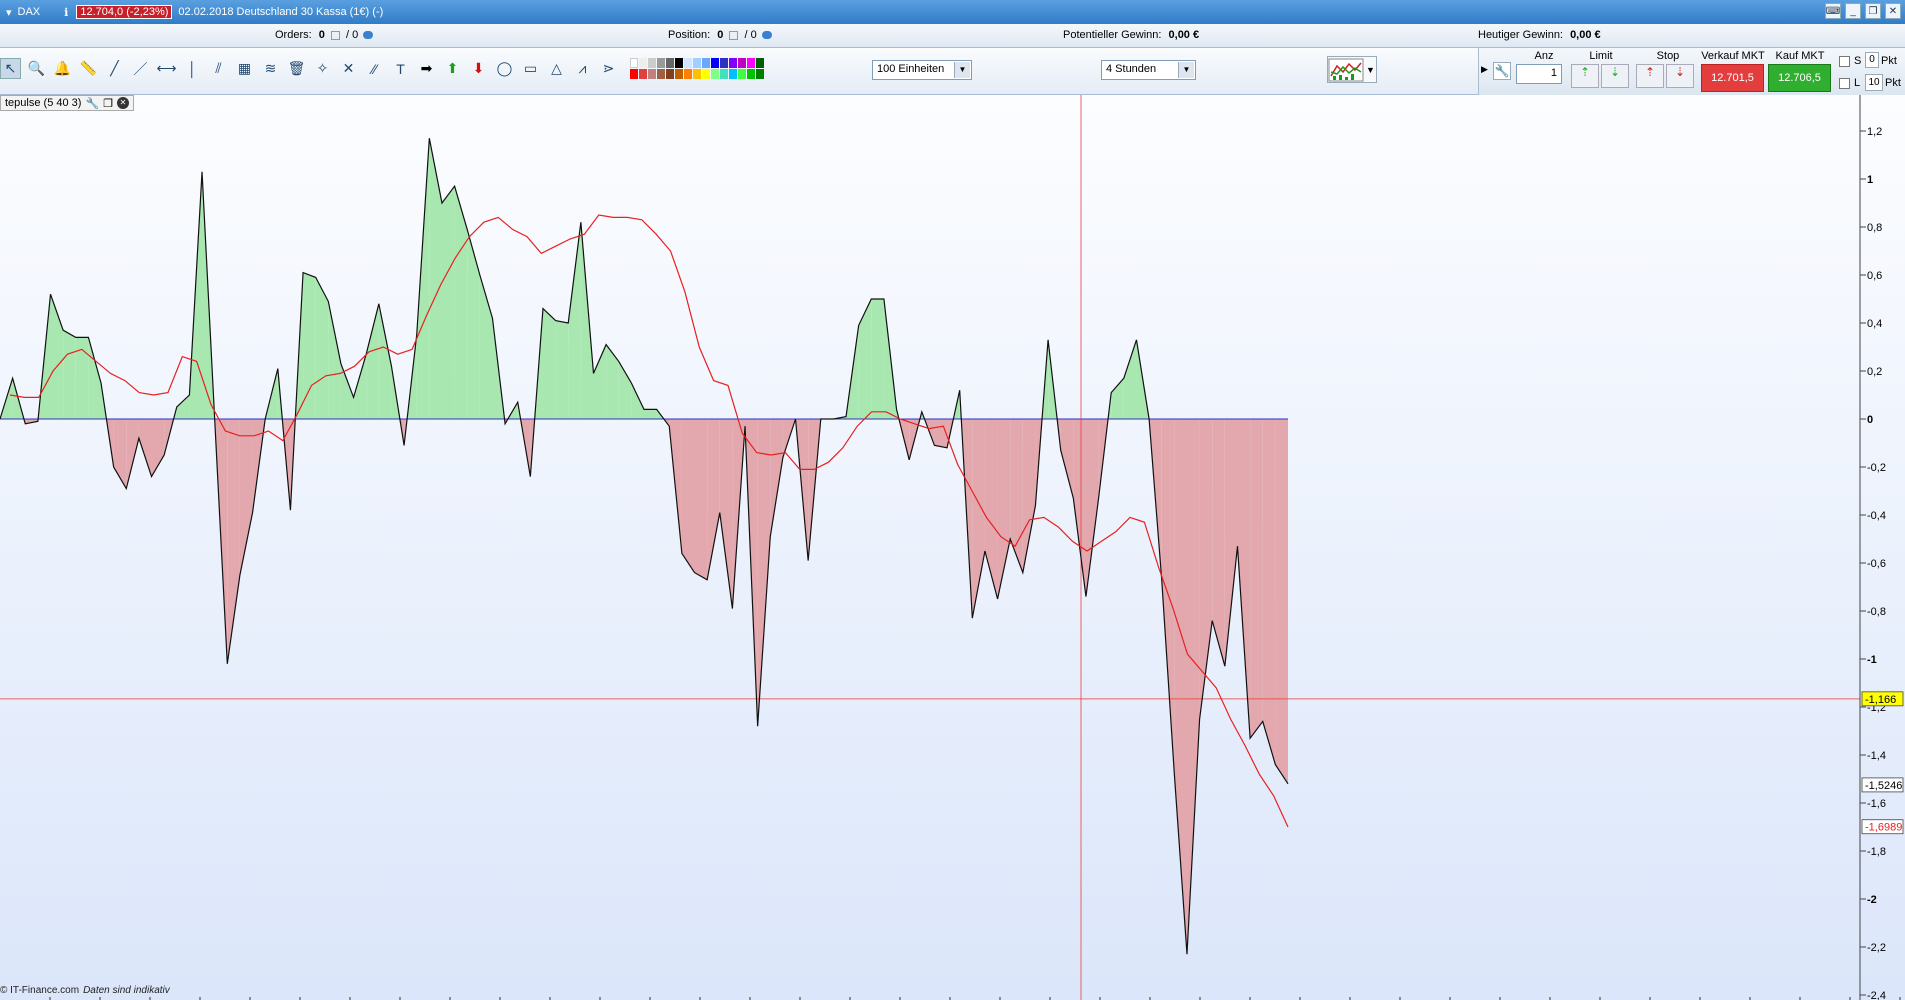  Describe the element at coordinates (296, 68) in the screenshot. I see `trash-icon: 🗑` at that location.